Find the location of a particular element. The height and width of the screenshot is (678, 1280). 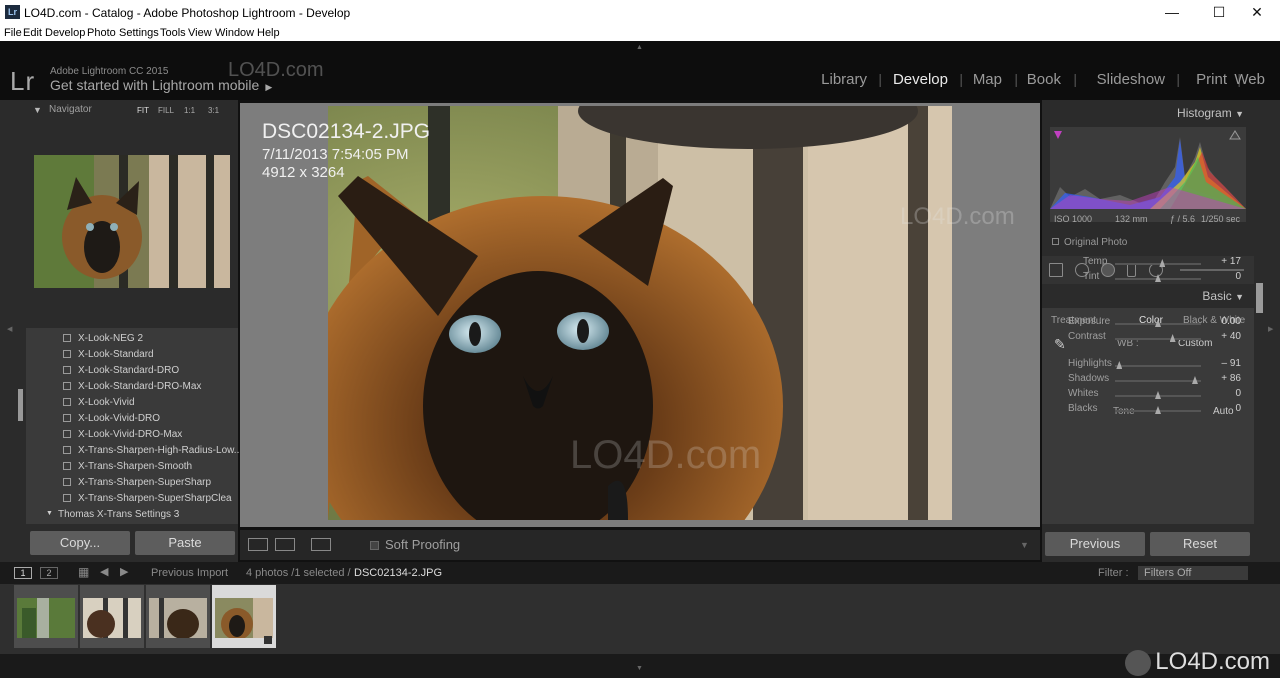

menu-tools: Tools is located at coordinates (173, 33).